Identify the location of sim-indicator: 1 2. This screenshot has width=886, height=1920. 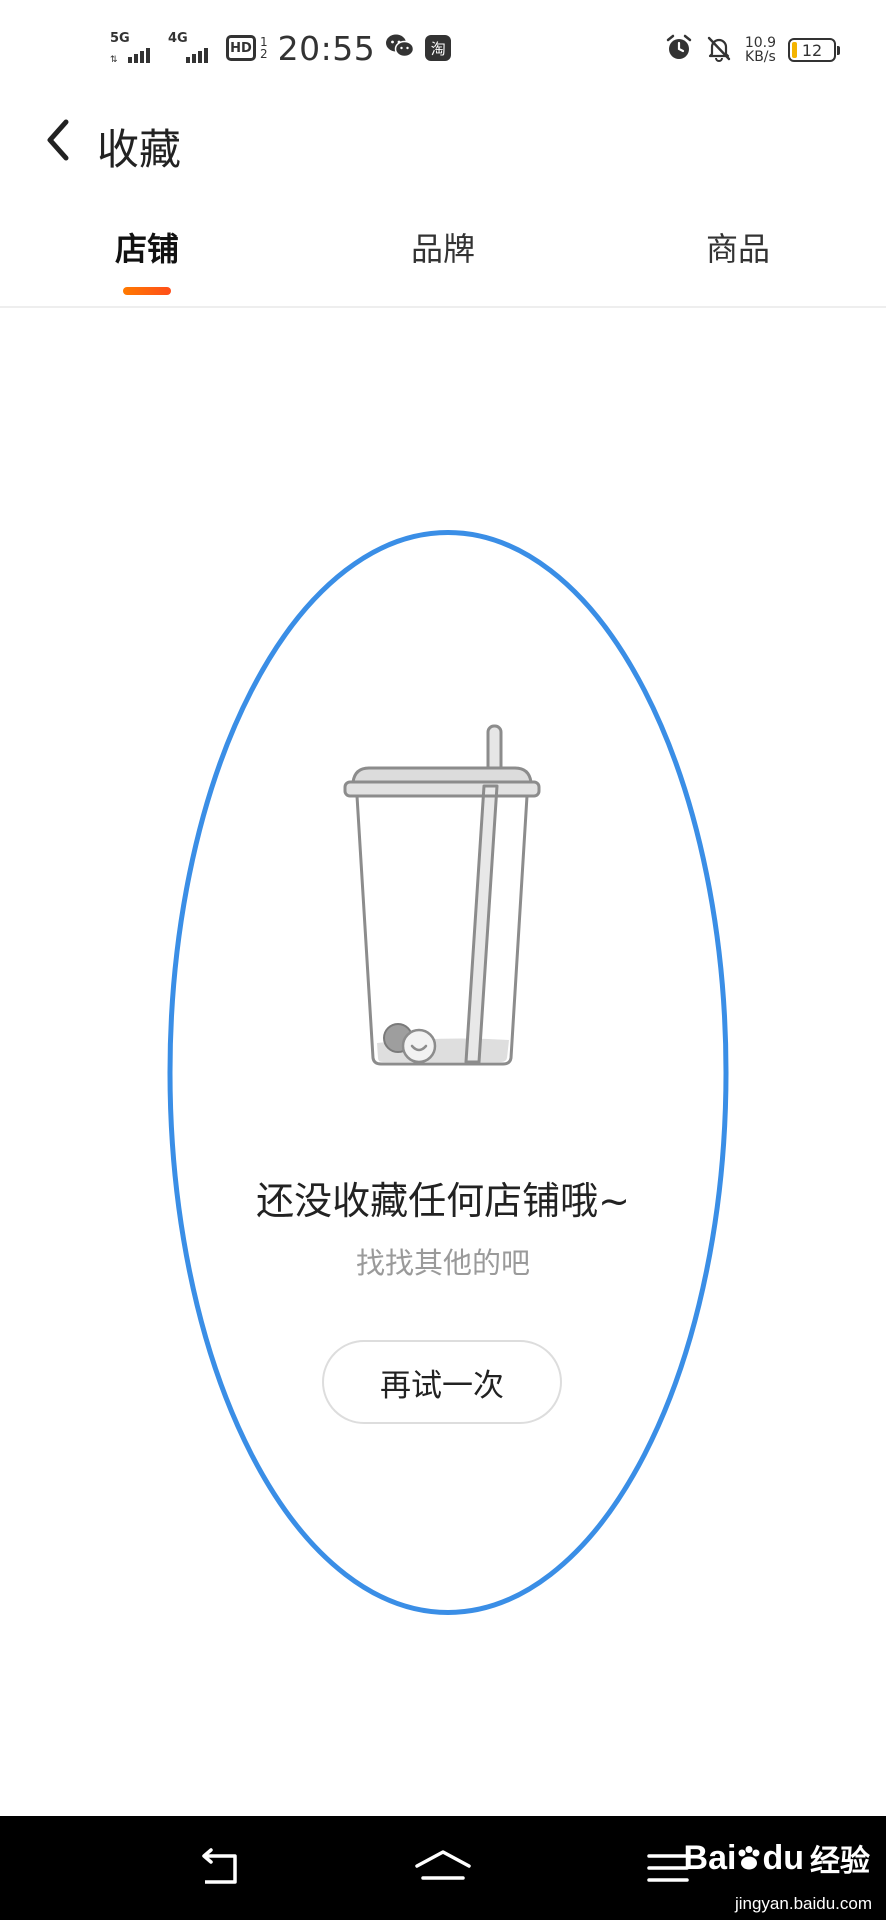
(264, 48).